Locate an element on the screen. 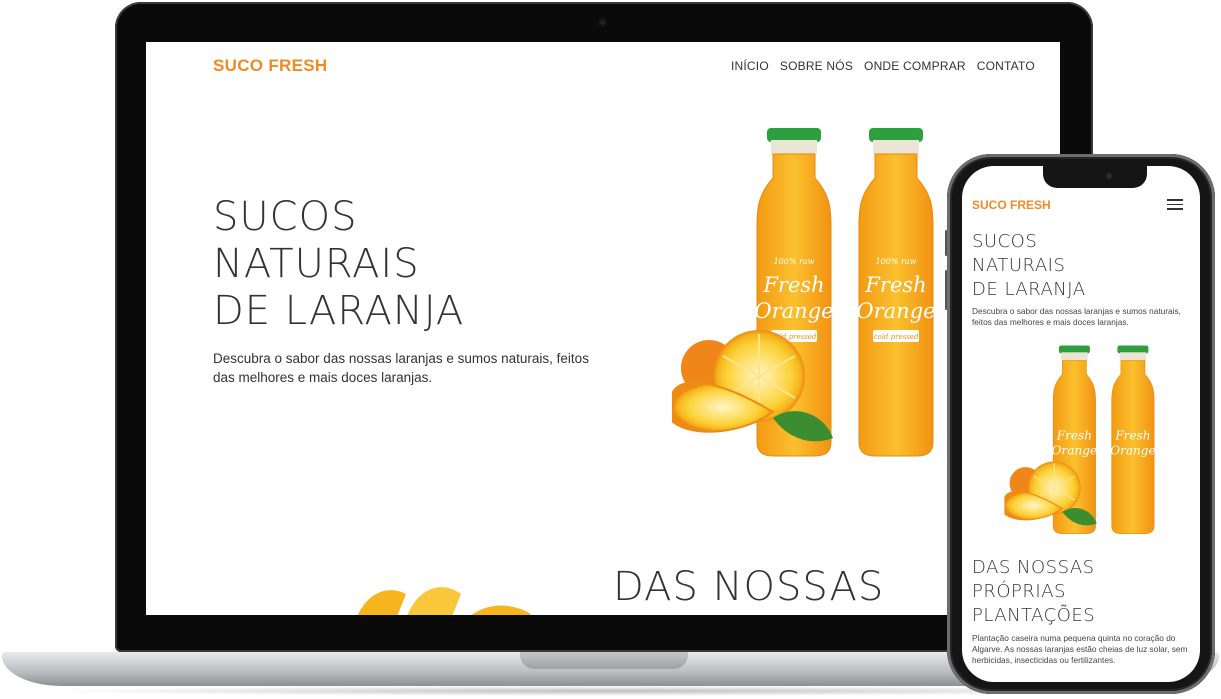 Image resolution: width=1221 pixels, height=699 pixels. section-title-line: DAS NOSSAS is located at coordinates (1033, 567).